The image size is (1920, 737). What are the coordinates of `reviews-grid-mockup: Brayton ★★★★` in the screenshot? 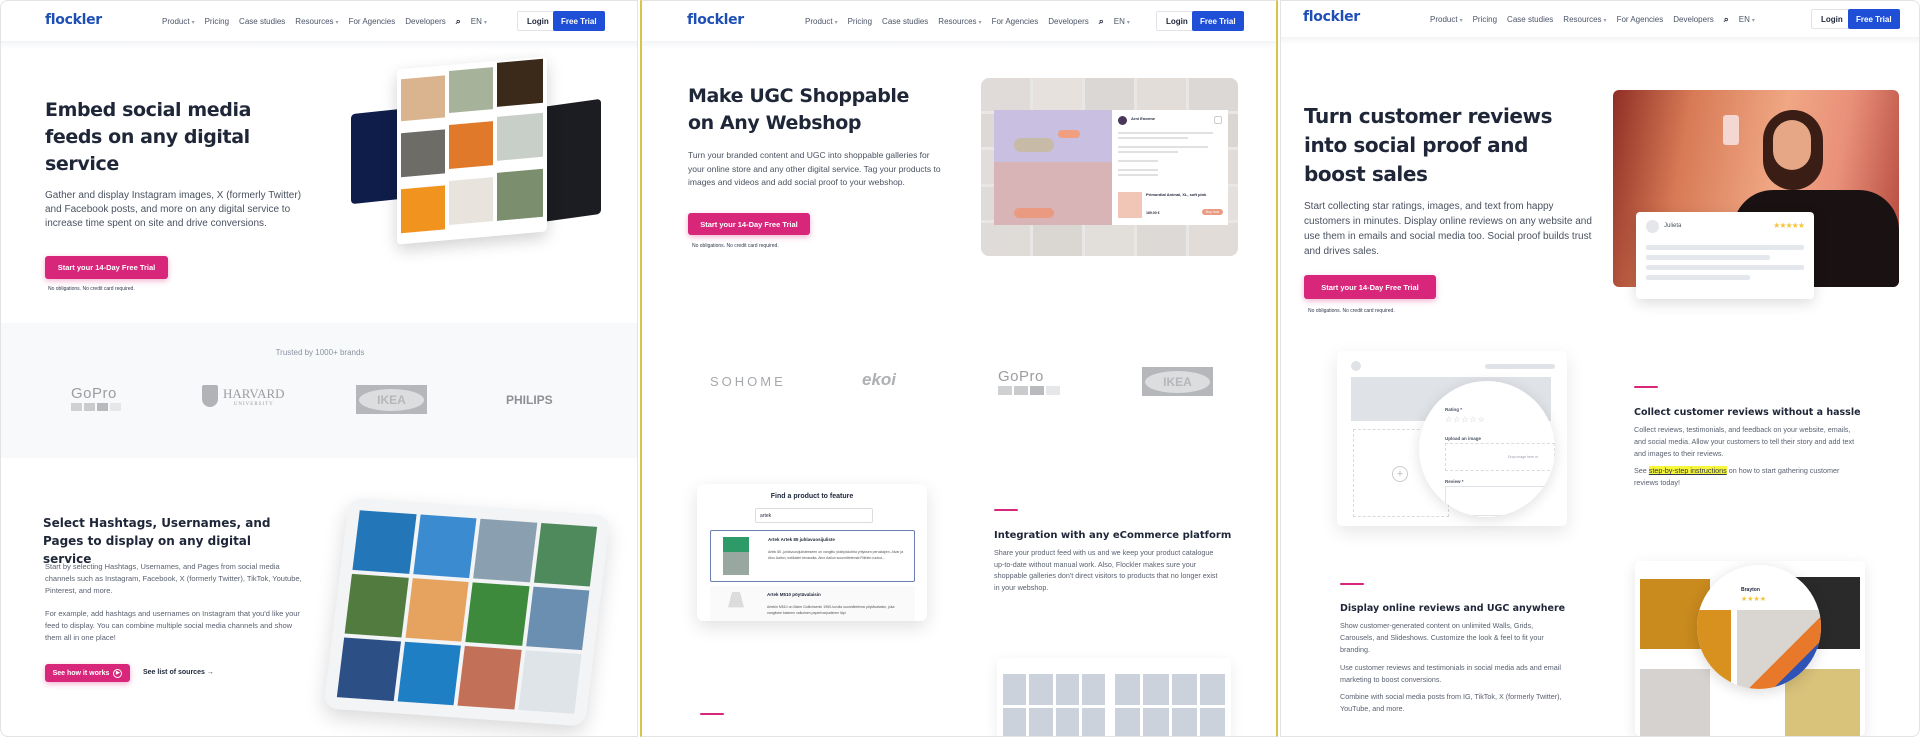 It's located at (1750, 648).